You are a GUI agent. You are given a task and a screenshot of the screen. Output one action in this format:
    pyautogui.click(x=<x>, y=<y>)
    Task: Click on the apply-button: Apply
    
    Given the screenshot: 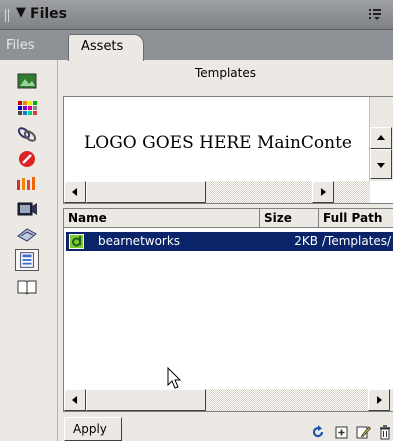 What is the action you would take?
    pyautogui.click(x=93, y=429)
    